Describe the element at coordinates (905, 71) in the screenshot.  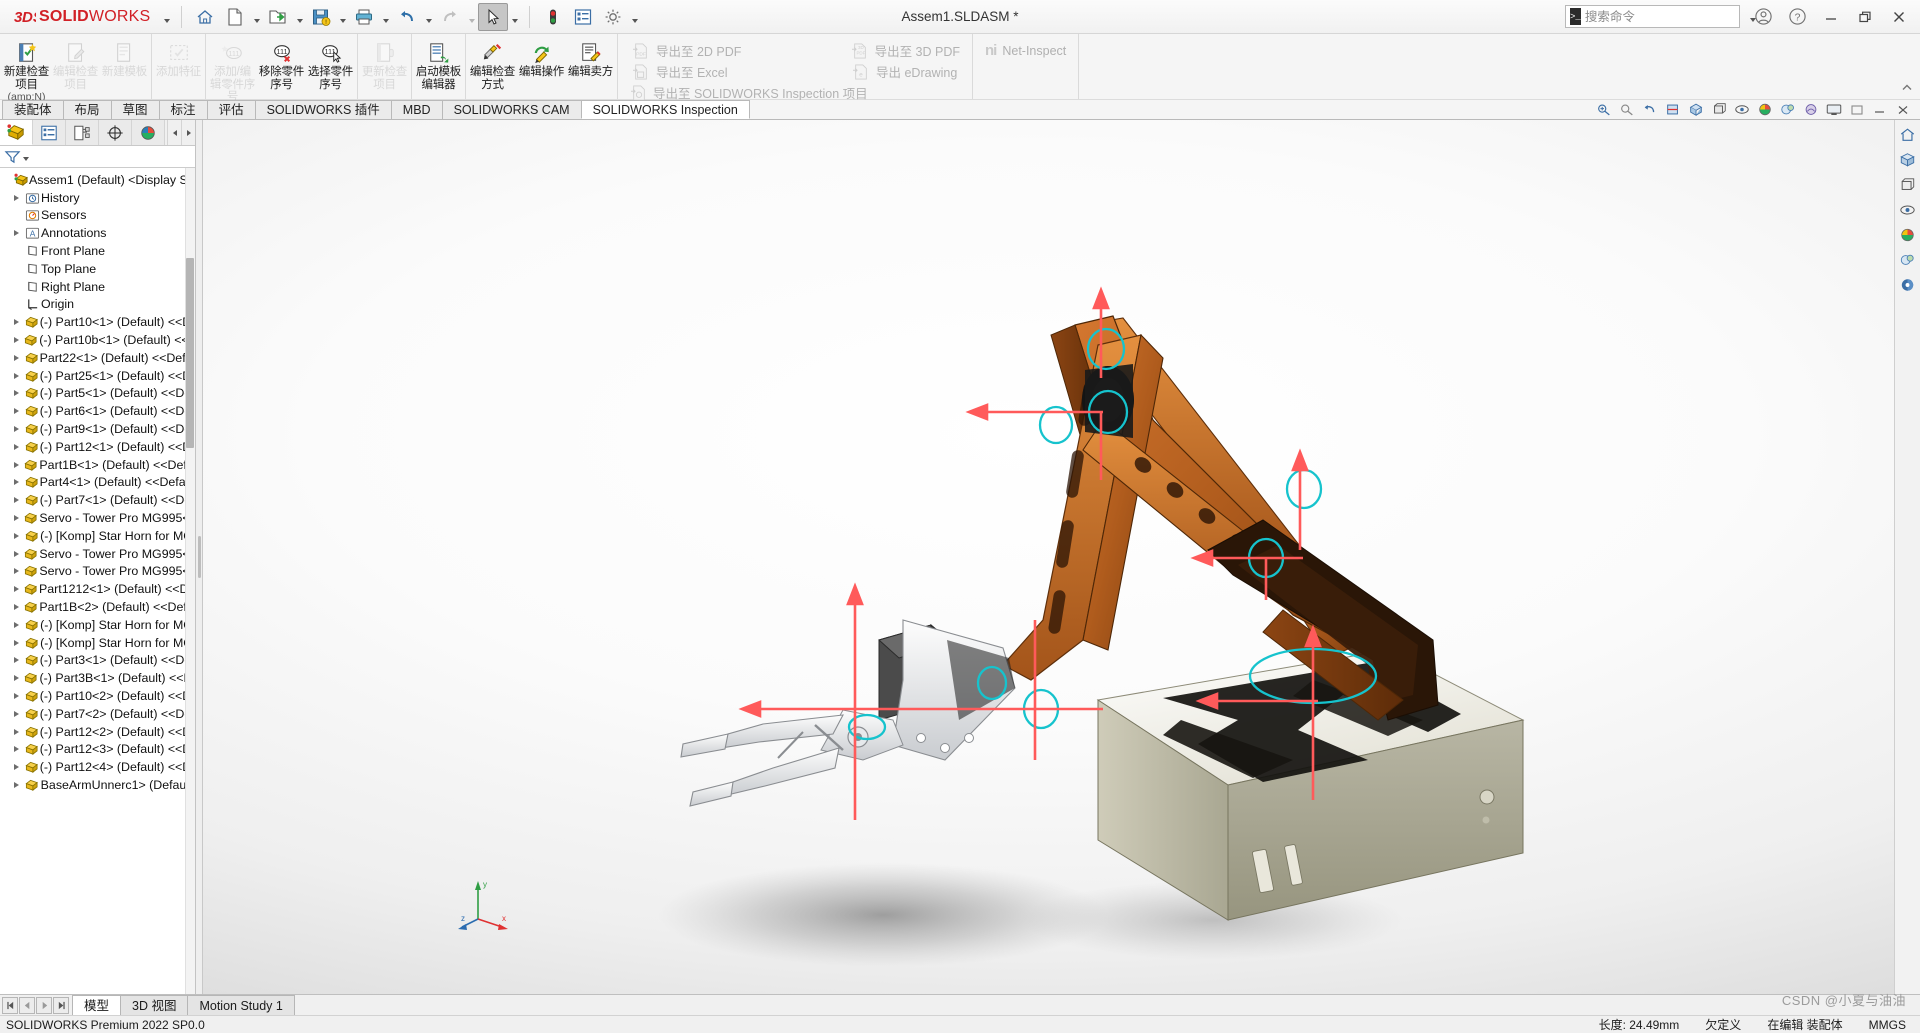
I see `export-edrawing-item: e 导出 eDrawing` at that location.